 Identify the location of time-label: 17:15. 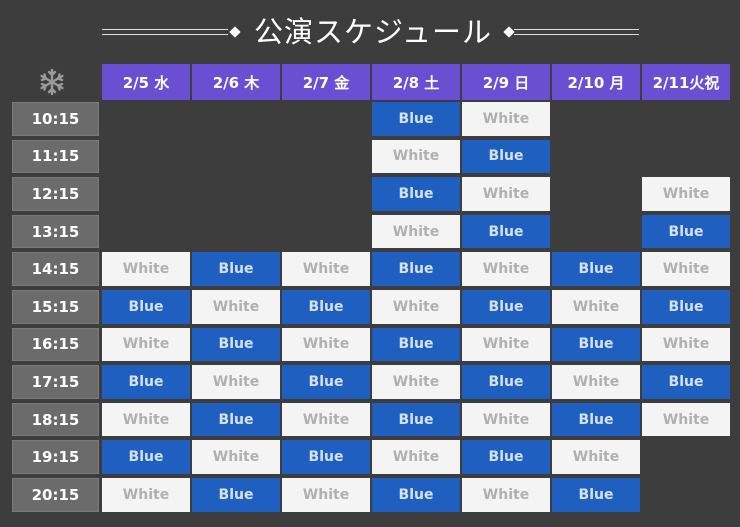
(55, 382).